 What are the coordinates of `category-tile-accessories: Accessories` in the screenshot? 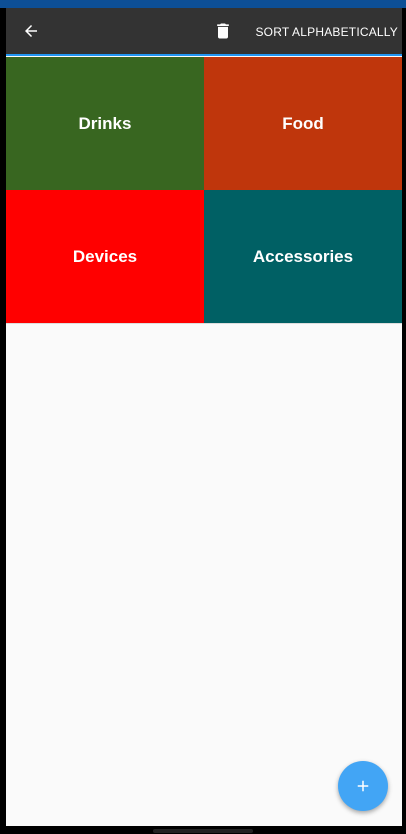 It's located at (303, 256).